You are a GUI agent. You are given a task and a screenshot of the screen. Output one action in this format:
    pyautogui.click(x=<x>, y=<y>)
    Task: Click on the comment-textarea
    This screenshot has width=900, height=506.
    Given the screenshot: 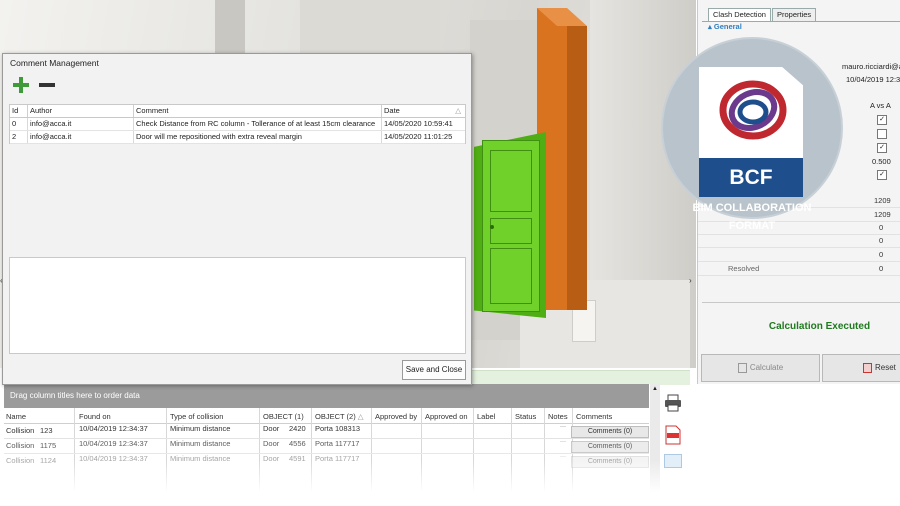 What is the action you would take?
    pyautogui.click(x=237, y=305)
    